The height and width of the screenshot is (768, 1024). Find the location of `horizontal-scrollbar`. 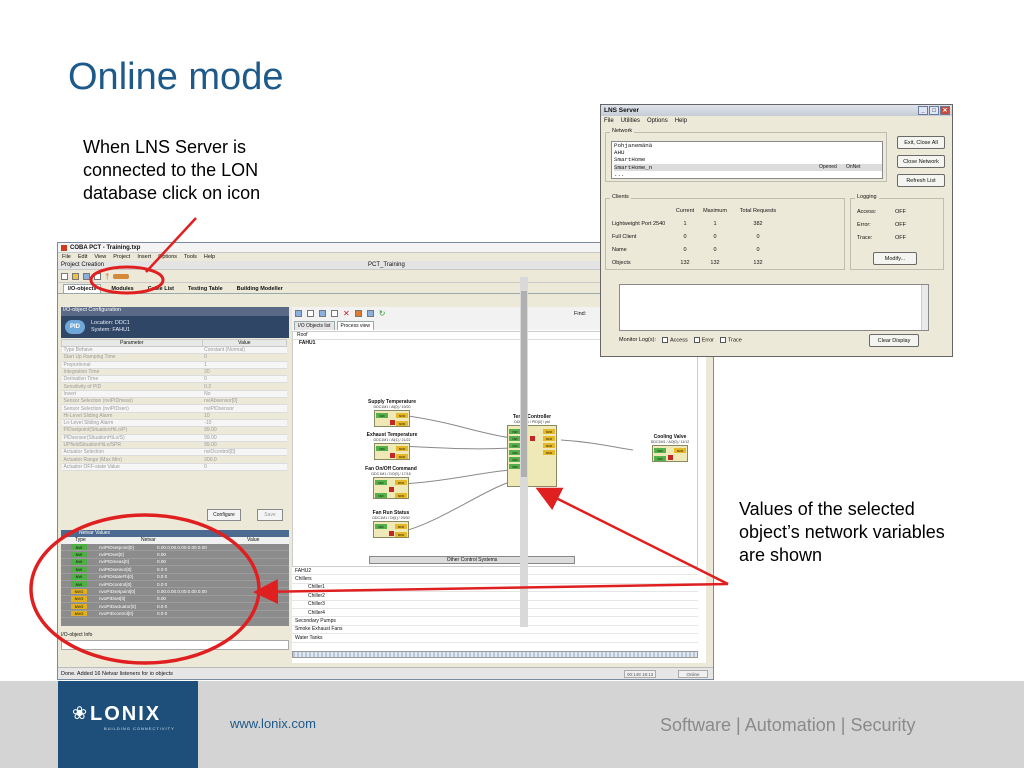

horizontal-scrollbar is located at coordinates (495, 654).